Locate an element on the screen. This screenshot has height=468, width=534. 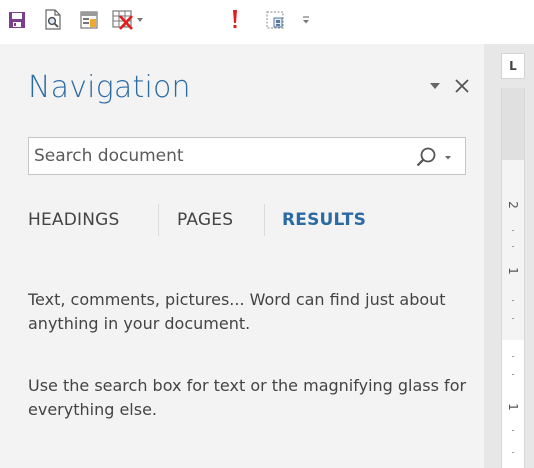
pane-options-button is located at coordinates (435, 86).